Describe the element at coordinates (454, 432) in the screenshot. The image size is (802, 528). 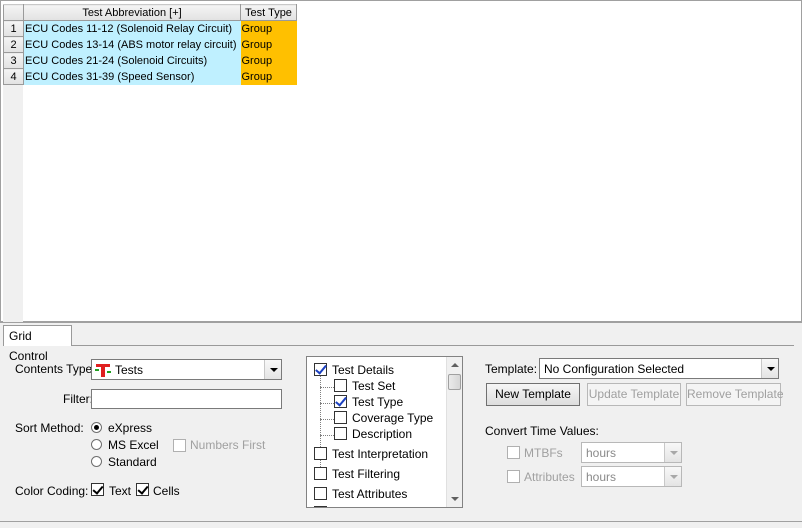
I see `tree-scrollbar` at that location.